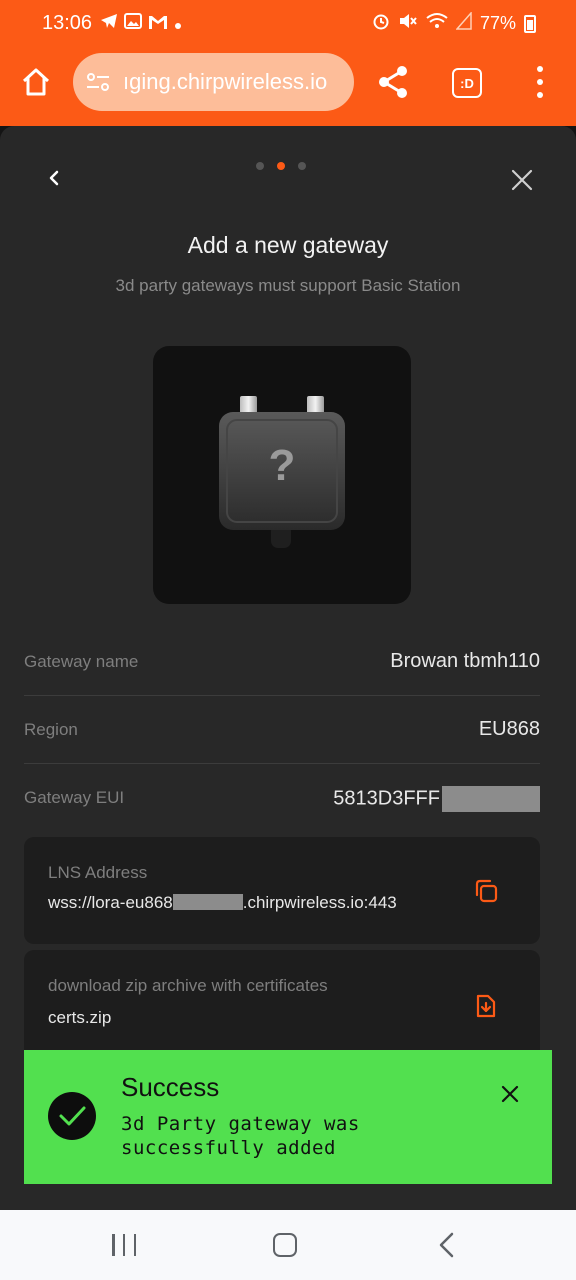 The height and width of the screenshot is (1280, 576). I want to click on copy-icon, so click(486, 891).